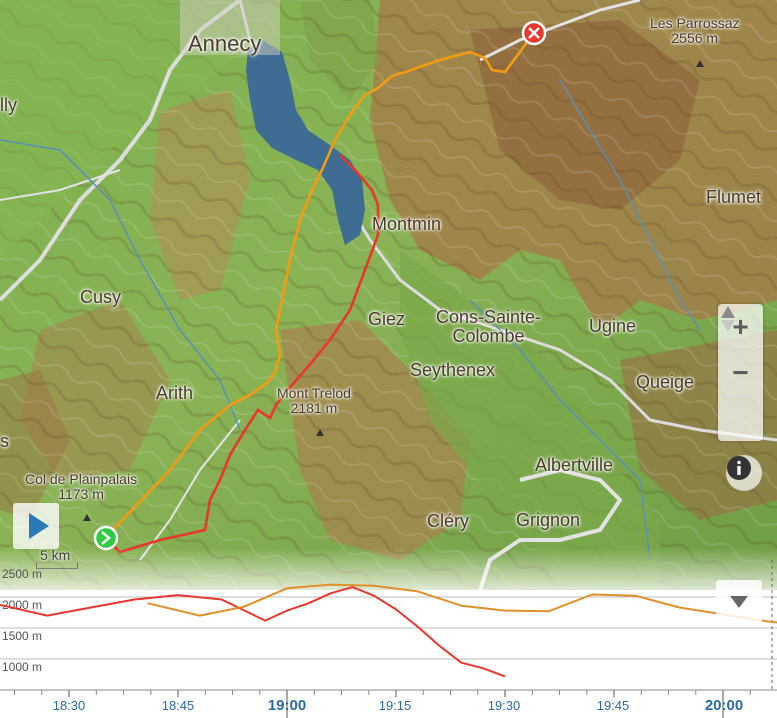 Image resolution: width=777 pixels, height=718 pixels. What do you see at coordinates (4, 441) in the screenshot?
I see `place-label: s` at bounding box center [4, 441].